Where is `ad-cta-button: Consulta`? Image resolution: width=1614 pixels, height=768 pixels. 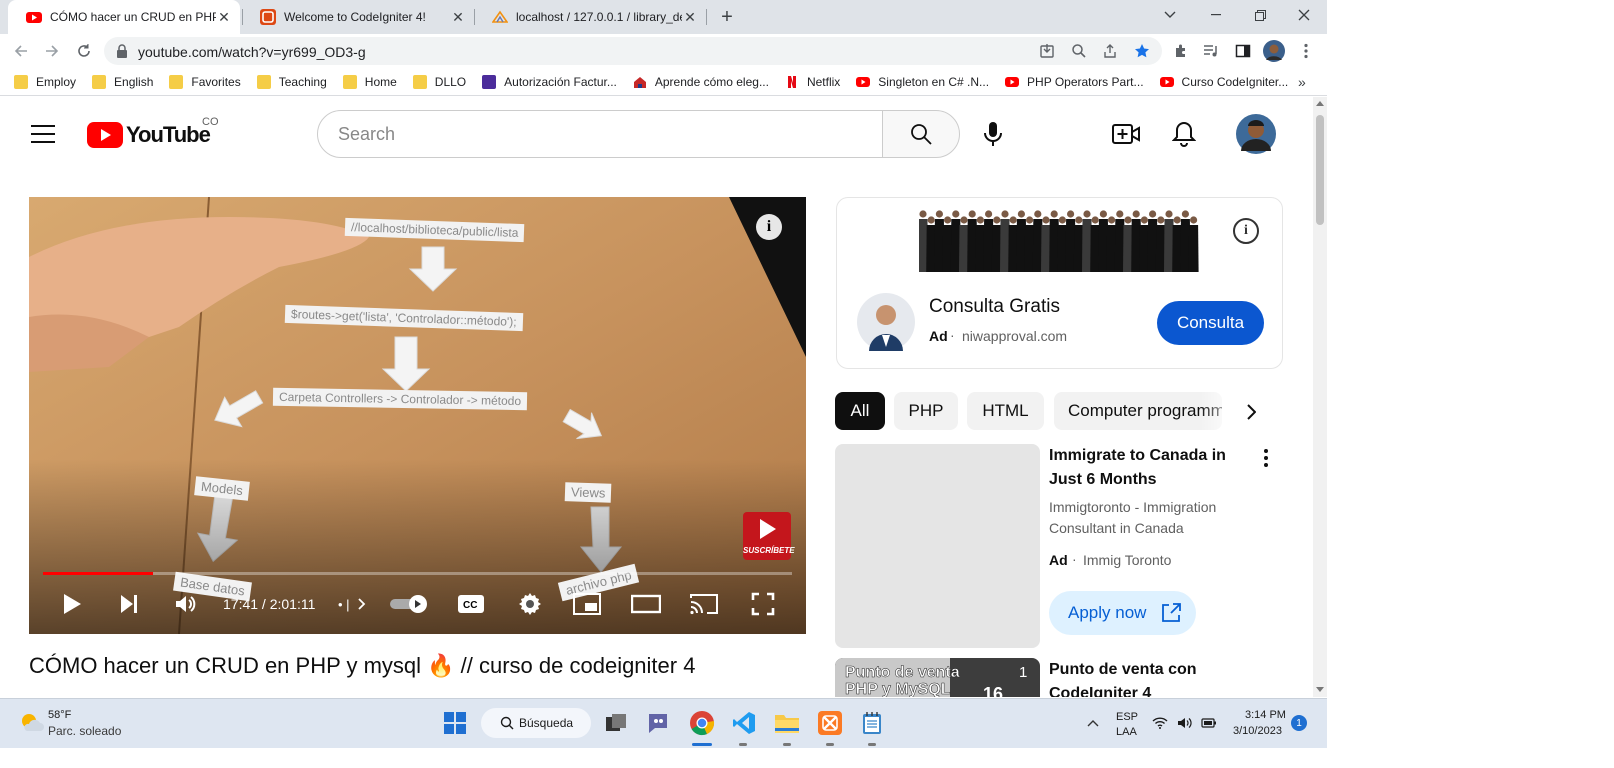
ad-cta-button: Consulta is located at coordinates (1210, 323).